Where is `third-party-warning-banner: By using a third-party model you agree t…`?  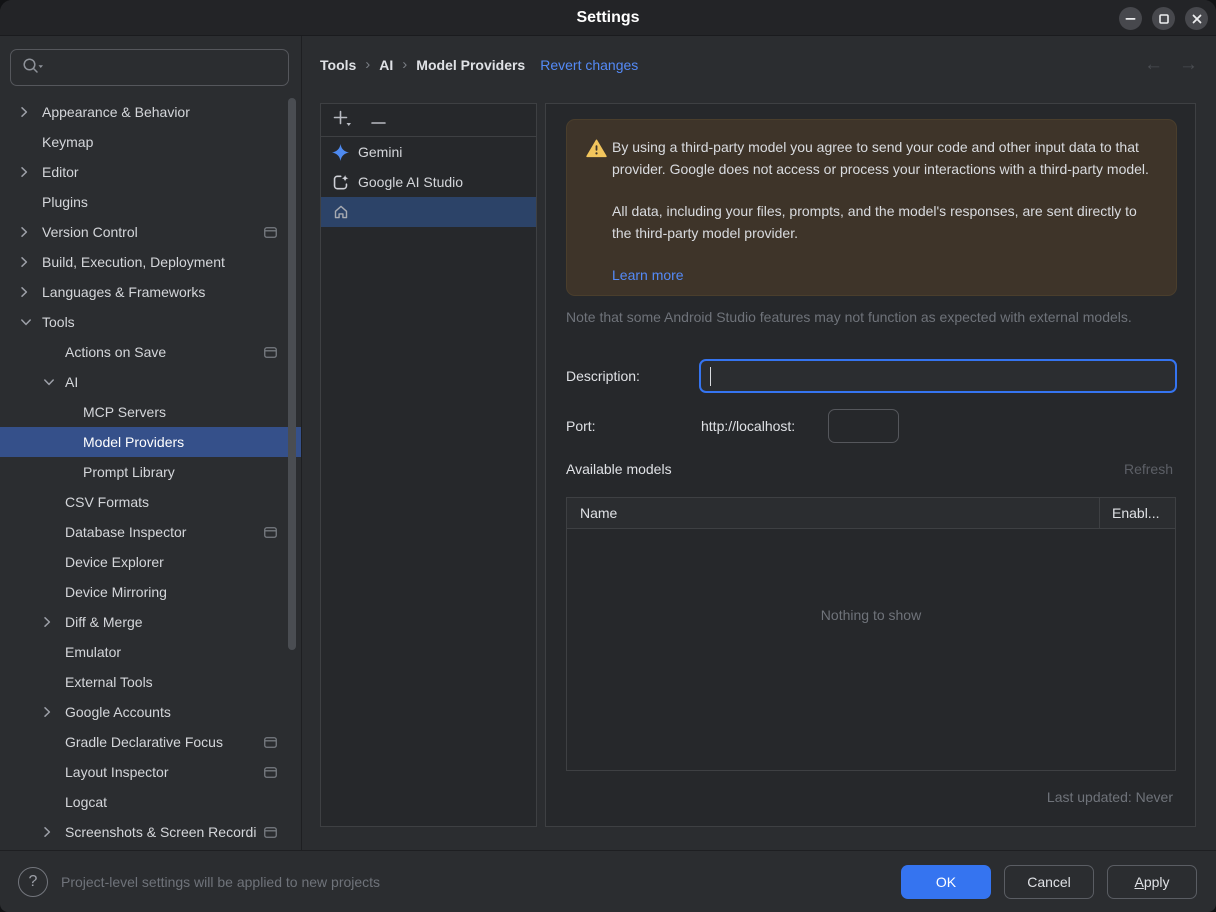
third-party-warning-banner: By using a third-party model you agree t… is located at coordinates (871, 207).